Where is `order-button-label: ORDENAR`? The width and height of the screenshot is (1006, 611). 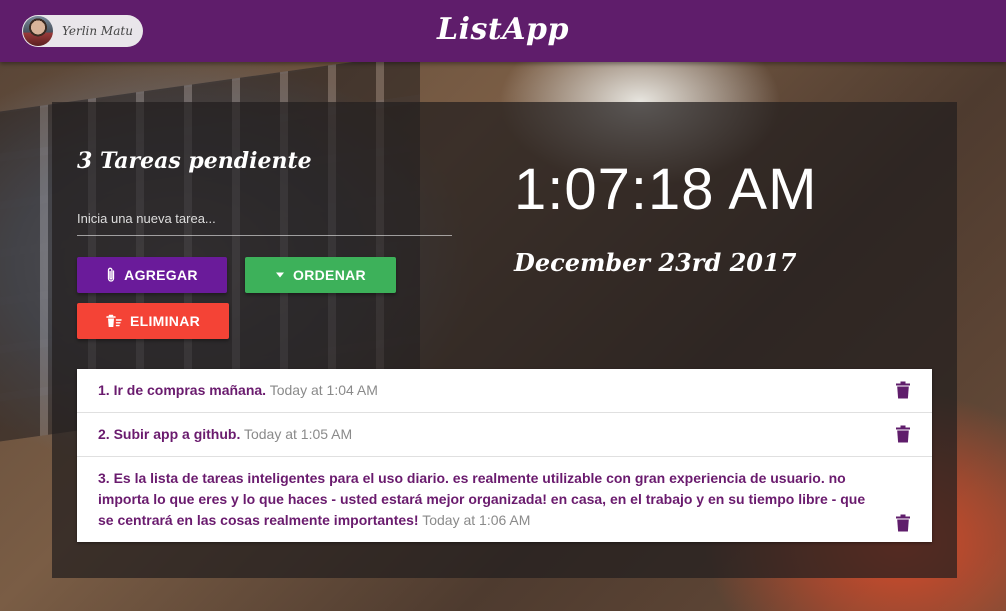
order-button-label: ORDENAR is located at coordinates (329, 275).